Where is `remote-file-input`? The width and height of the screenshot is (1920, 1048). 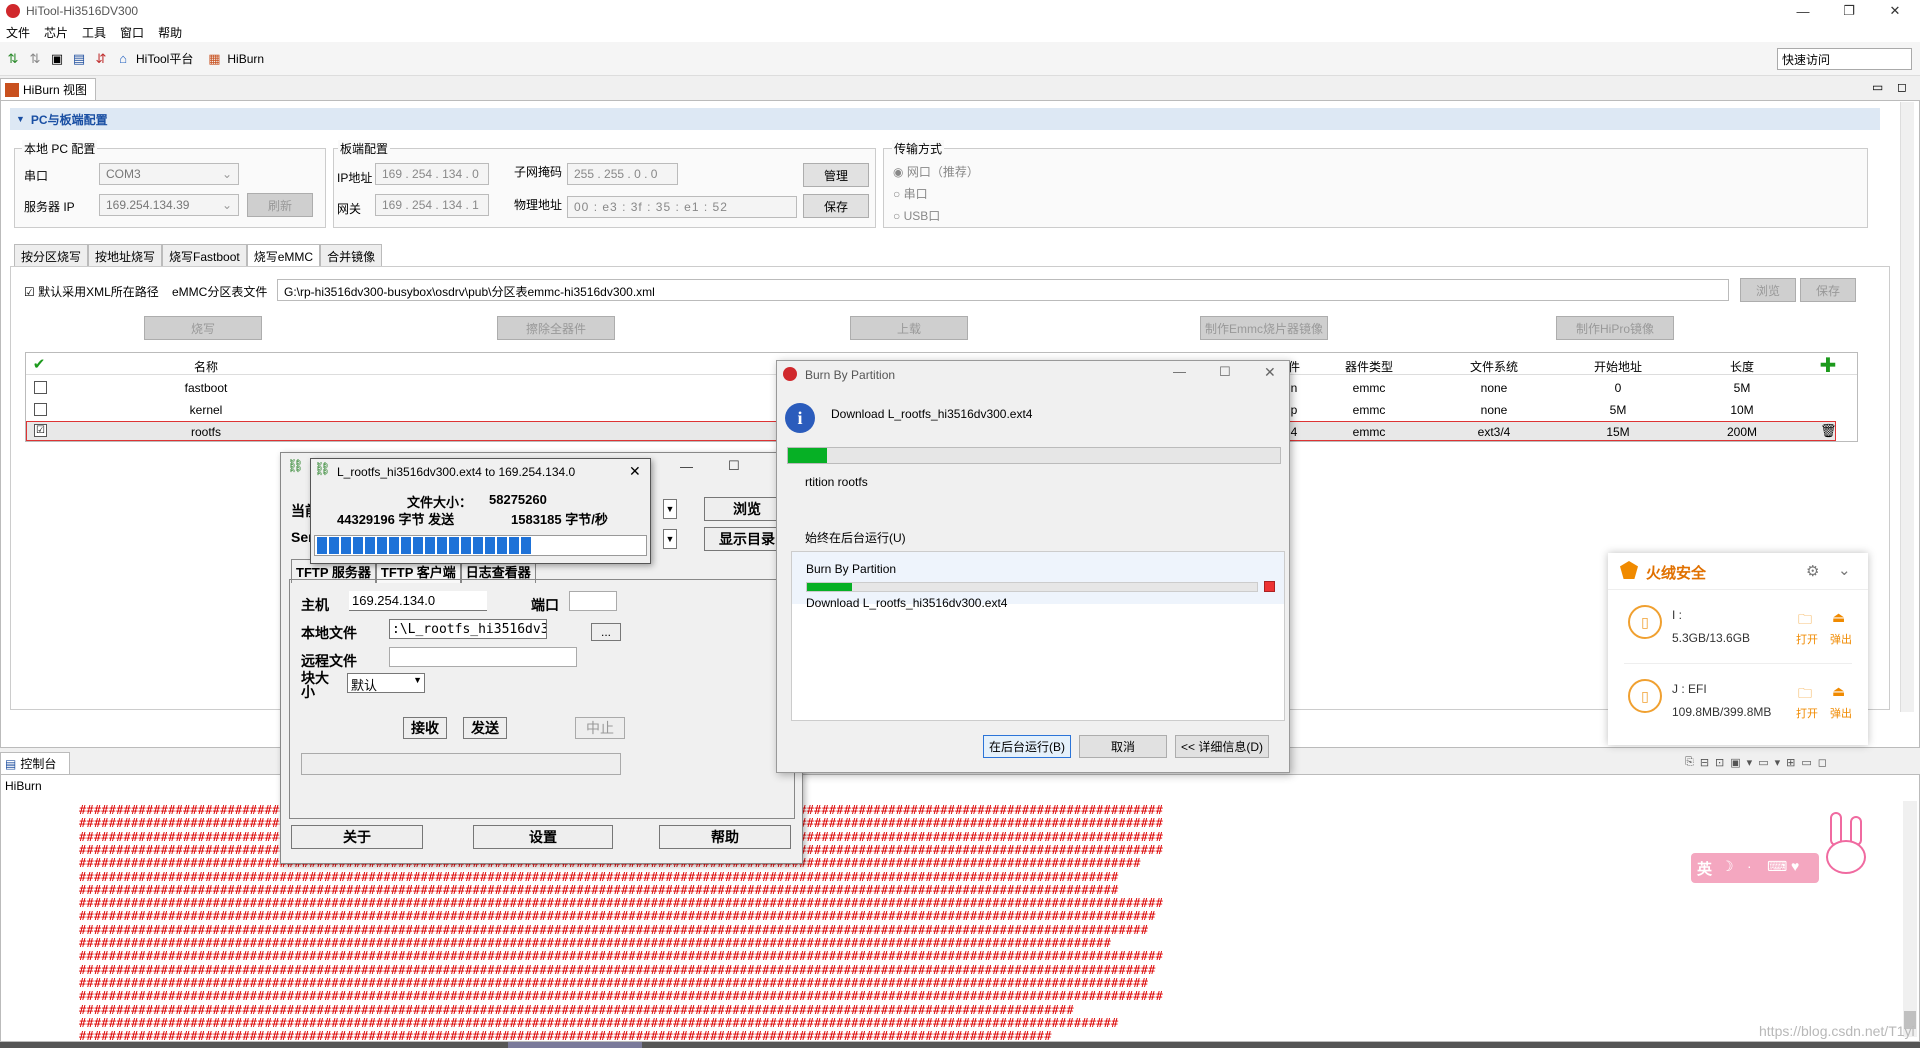
remote-file-input is located at coordinates (483, 657).